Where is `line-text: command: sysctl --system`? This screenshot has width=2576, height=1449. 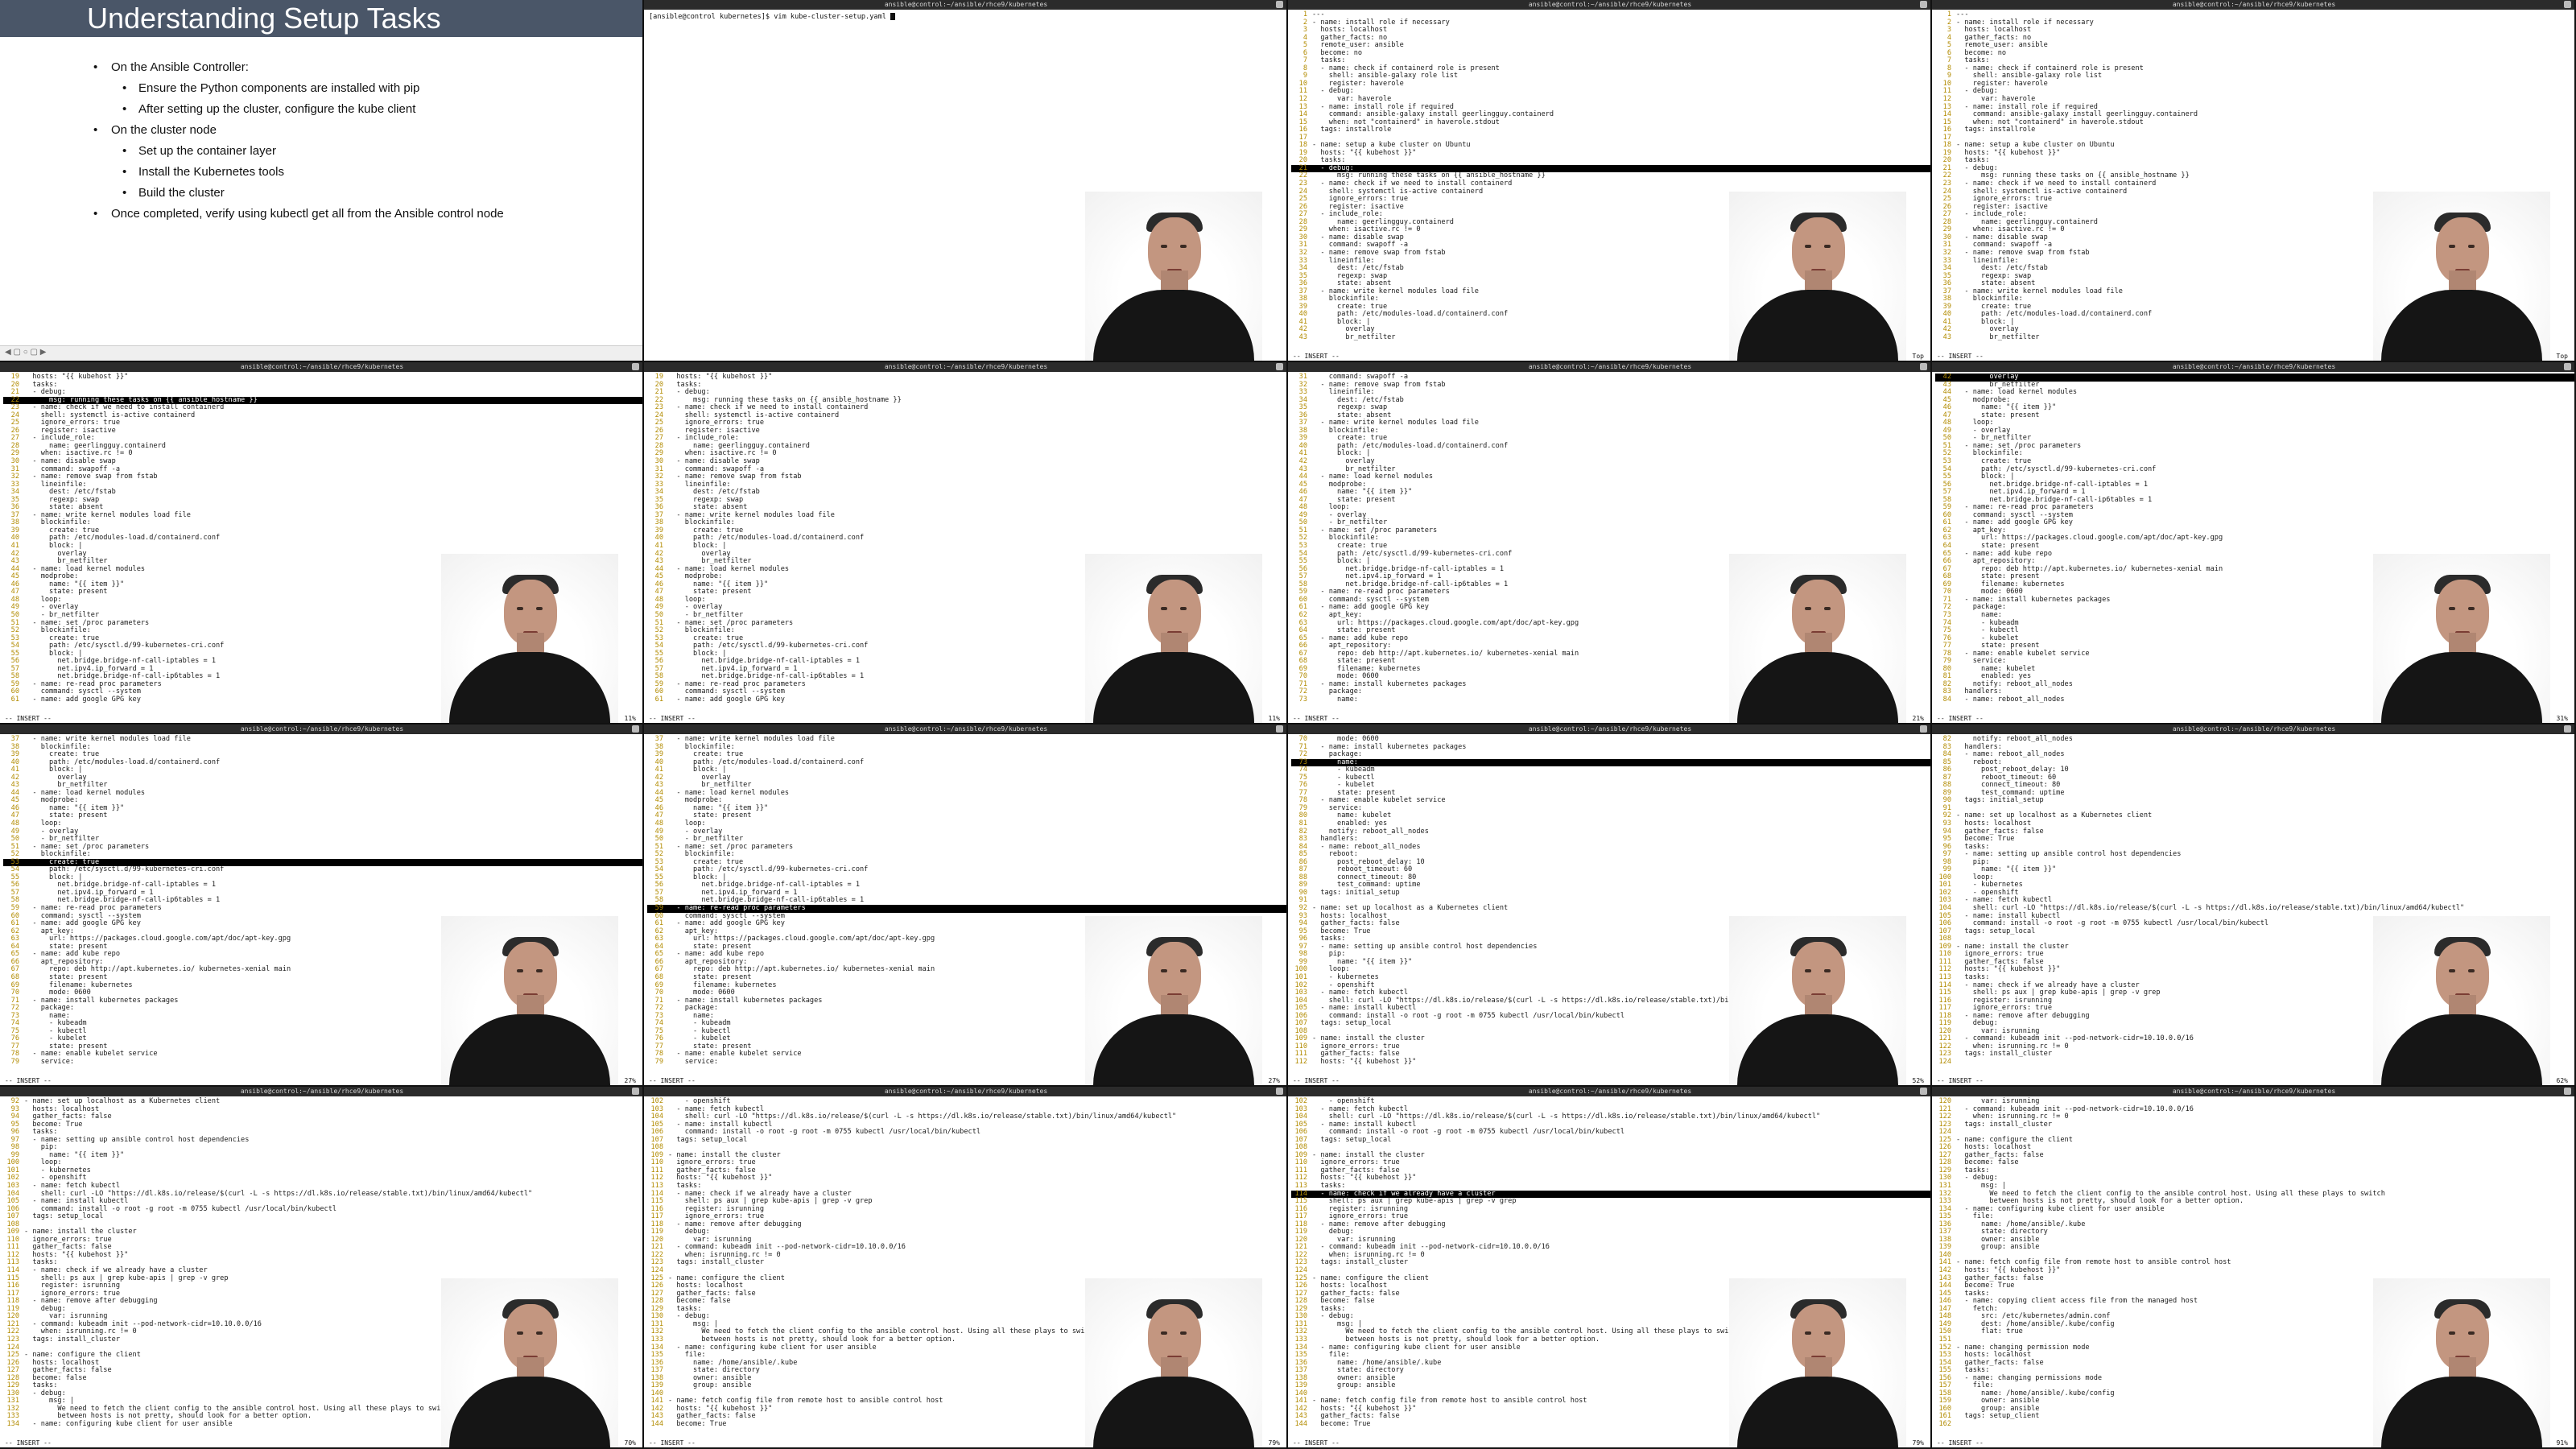
line-text: command: sysctl --system is located at coordinates (82, 691).